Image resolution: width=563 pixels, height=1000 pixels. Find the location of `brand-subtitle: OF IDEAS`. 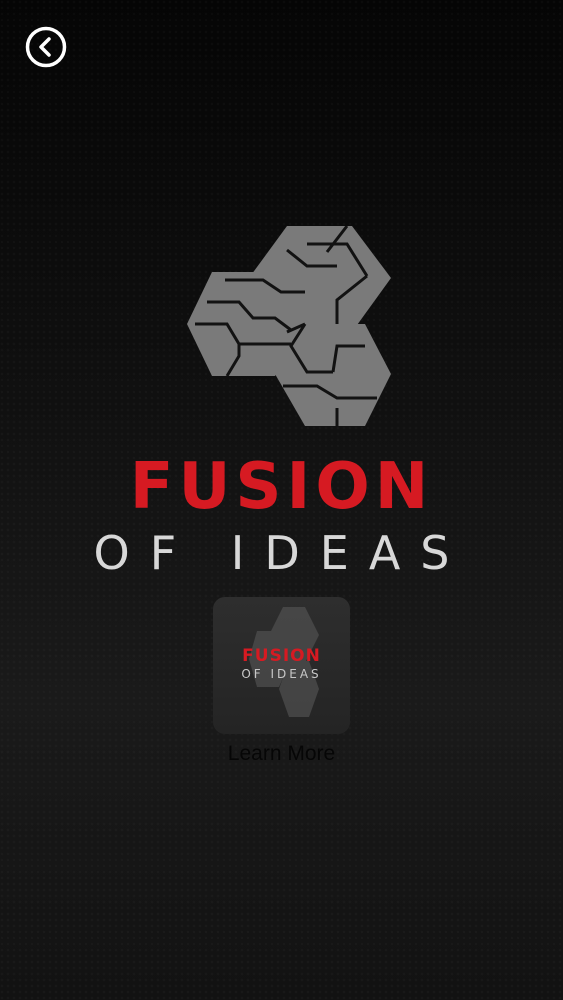

brand-subtitle: OF IDEAS is located at coordinates (281, 553).